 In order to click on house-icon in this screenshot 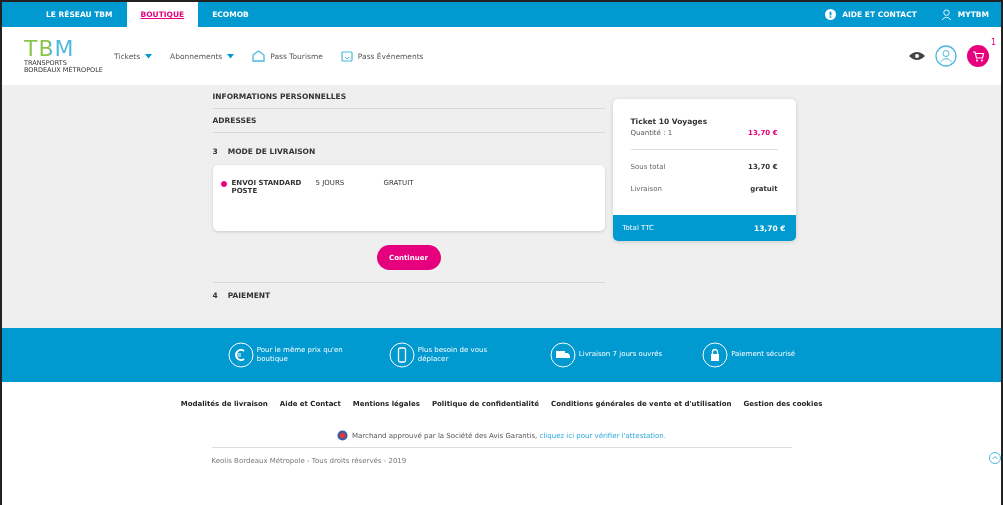, I will do `click(259, 56)`.